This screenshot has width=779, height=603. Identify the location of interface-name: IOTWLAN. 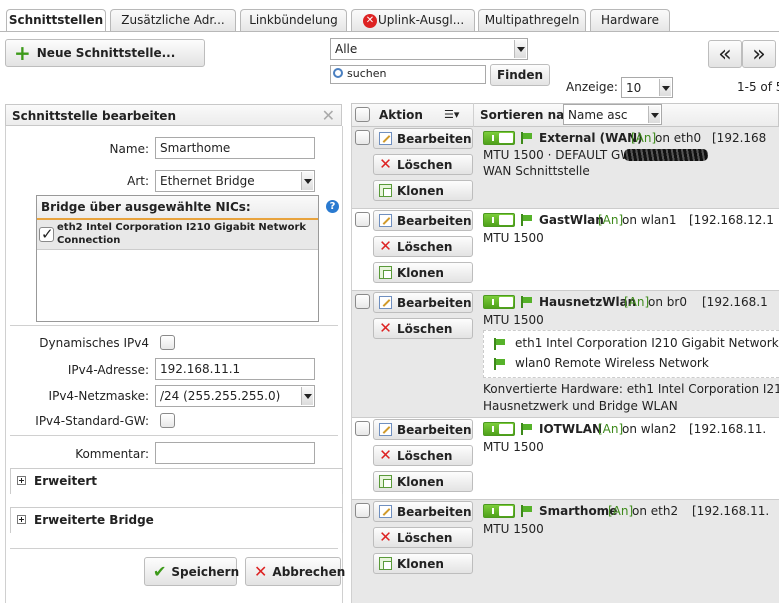
(571, 429).